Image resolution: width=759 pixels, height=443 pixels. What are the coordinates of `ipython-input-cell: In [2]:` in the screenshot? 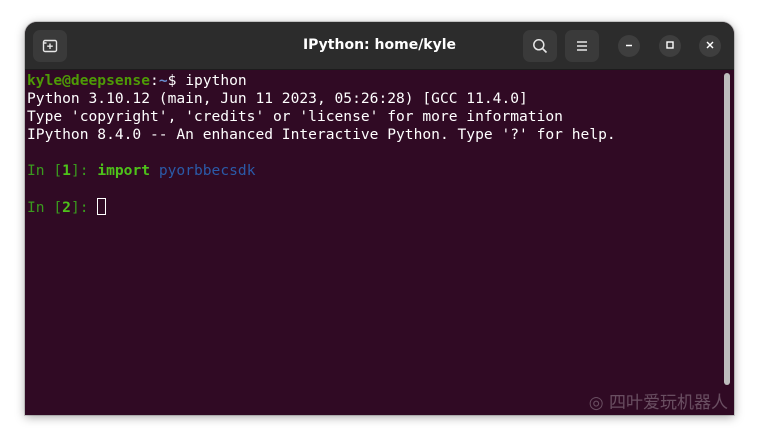 It's located at (67, 207).